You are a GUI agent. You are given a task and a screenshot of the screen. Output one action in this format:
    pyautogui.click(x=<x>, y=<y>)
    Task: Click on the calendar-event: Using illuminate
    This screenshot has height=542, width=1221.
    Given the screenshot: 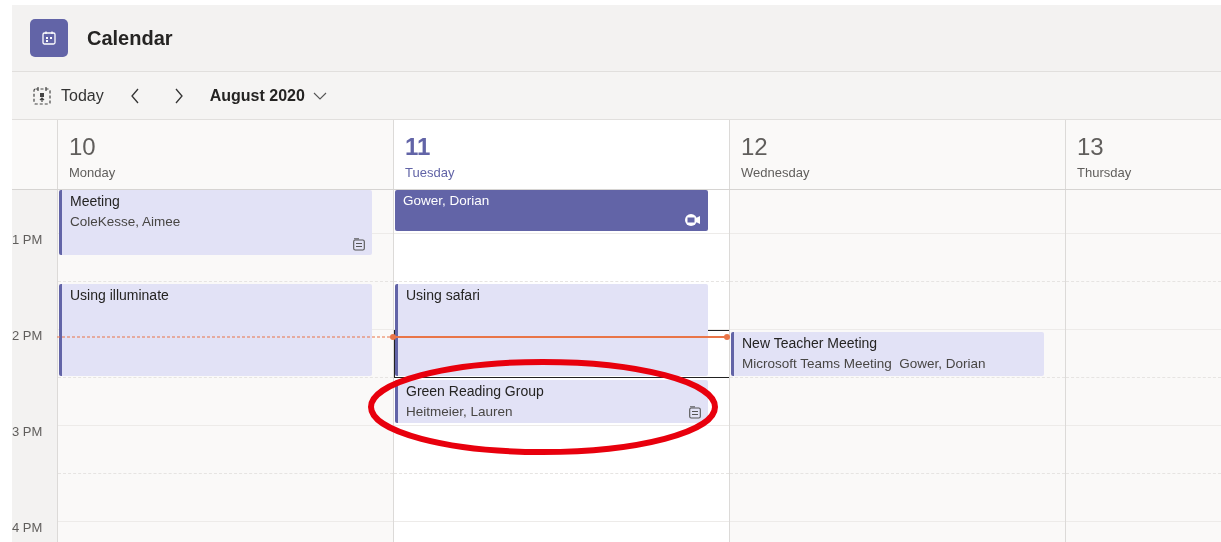 What is the action you would take?
    pyautogui.click(x=215, y=330)
    